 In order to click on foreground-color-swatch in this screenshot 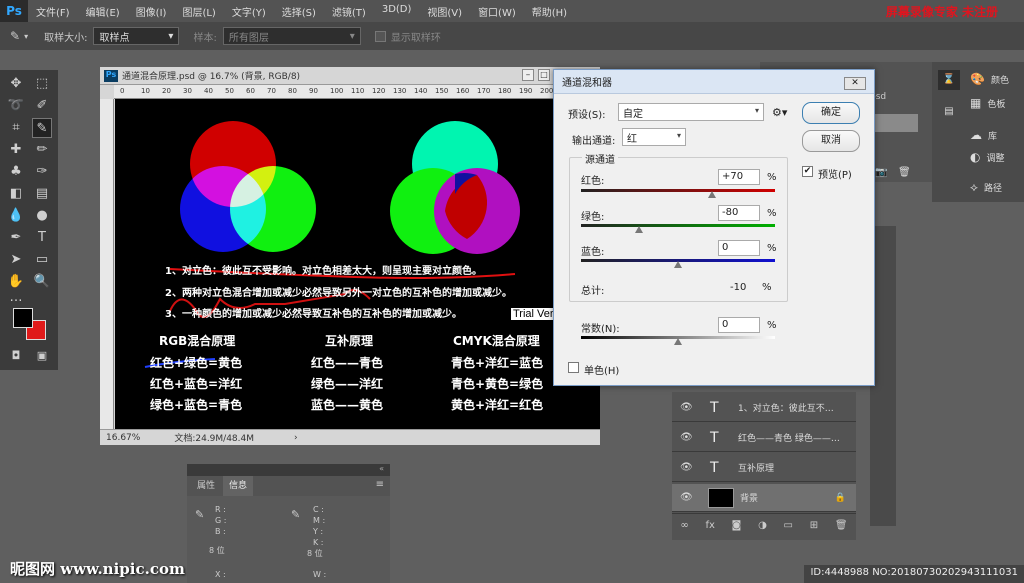, I will do `click(23, 318)`.